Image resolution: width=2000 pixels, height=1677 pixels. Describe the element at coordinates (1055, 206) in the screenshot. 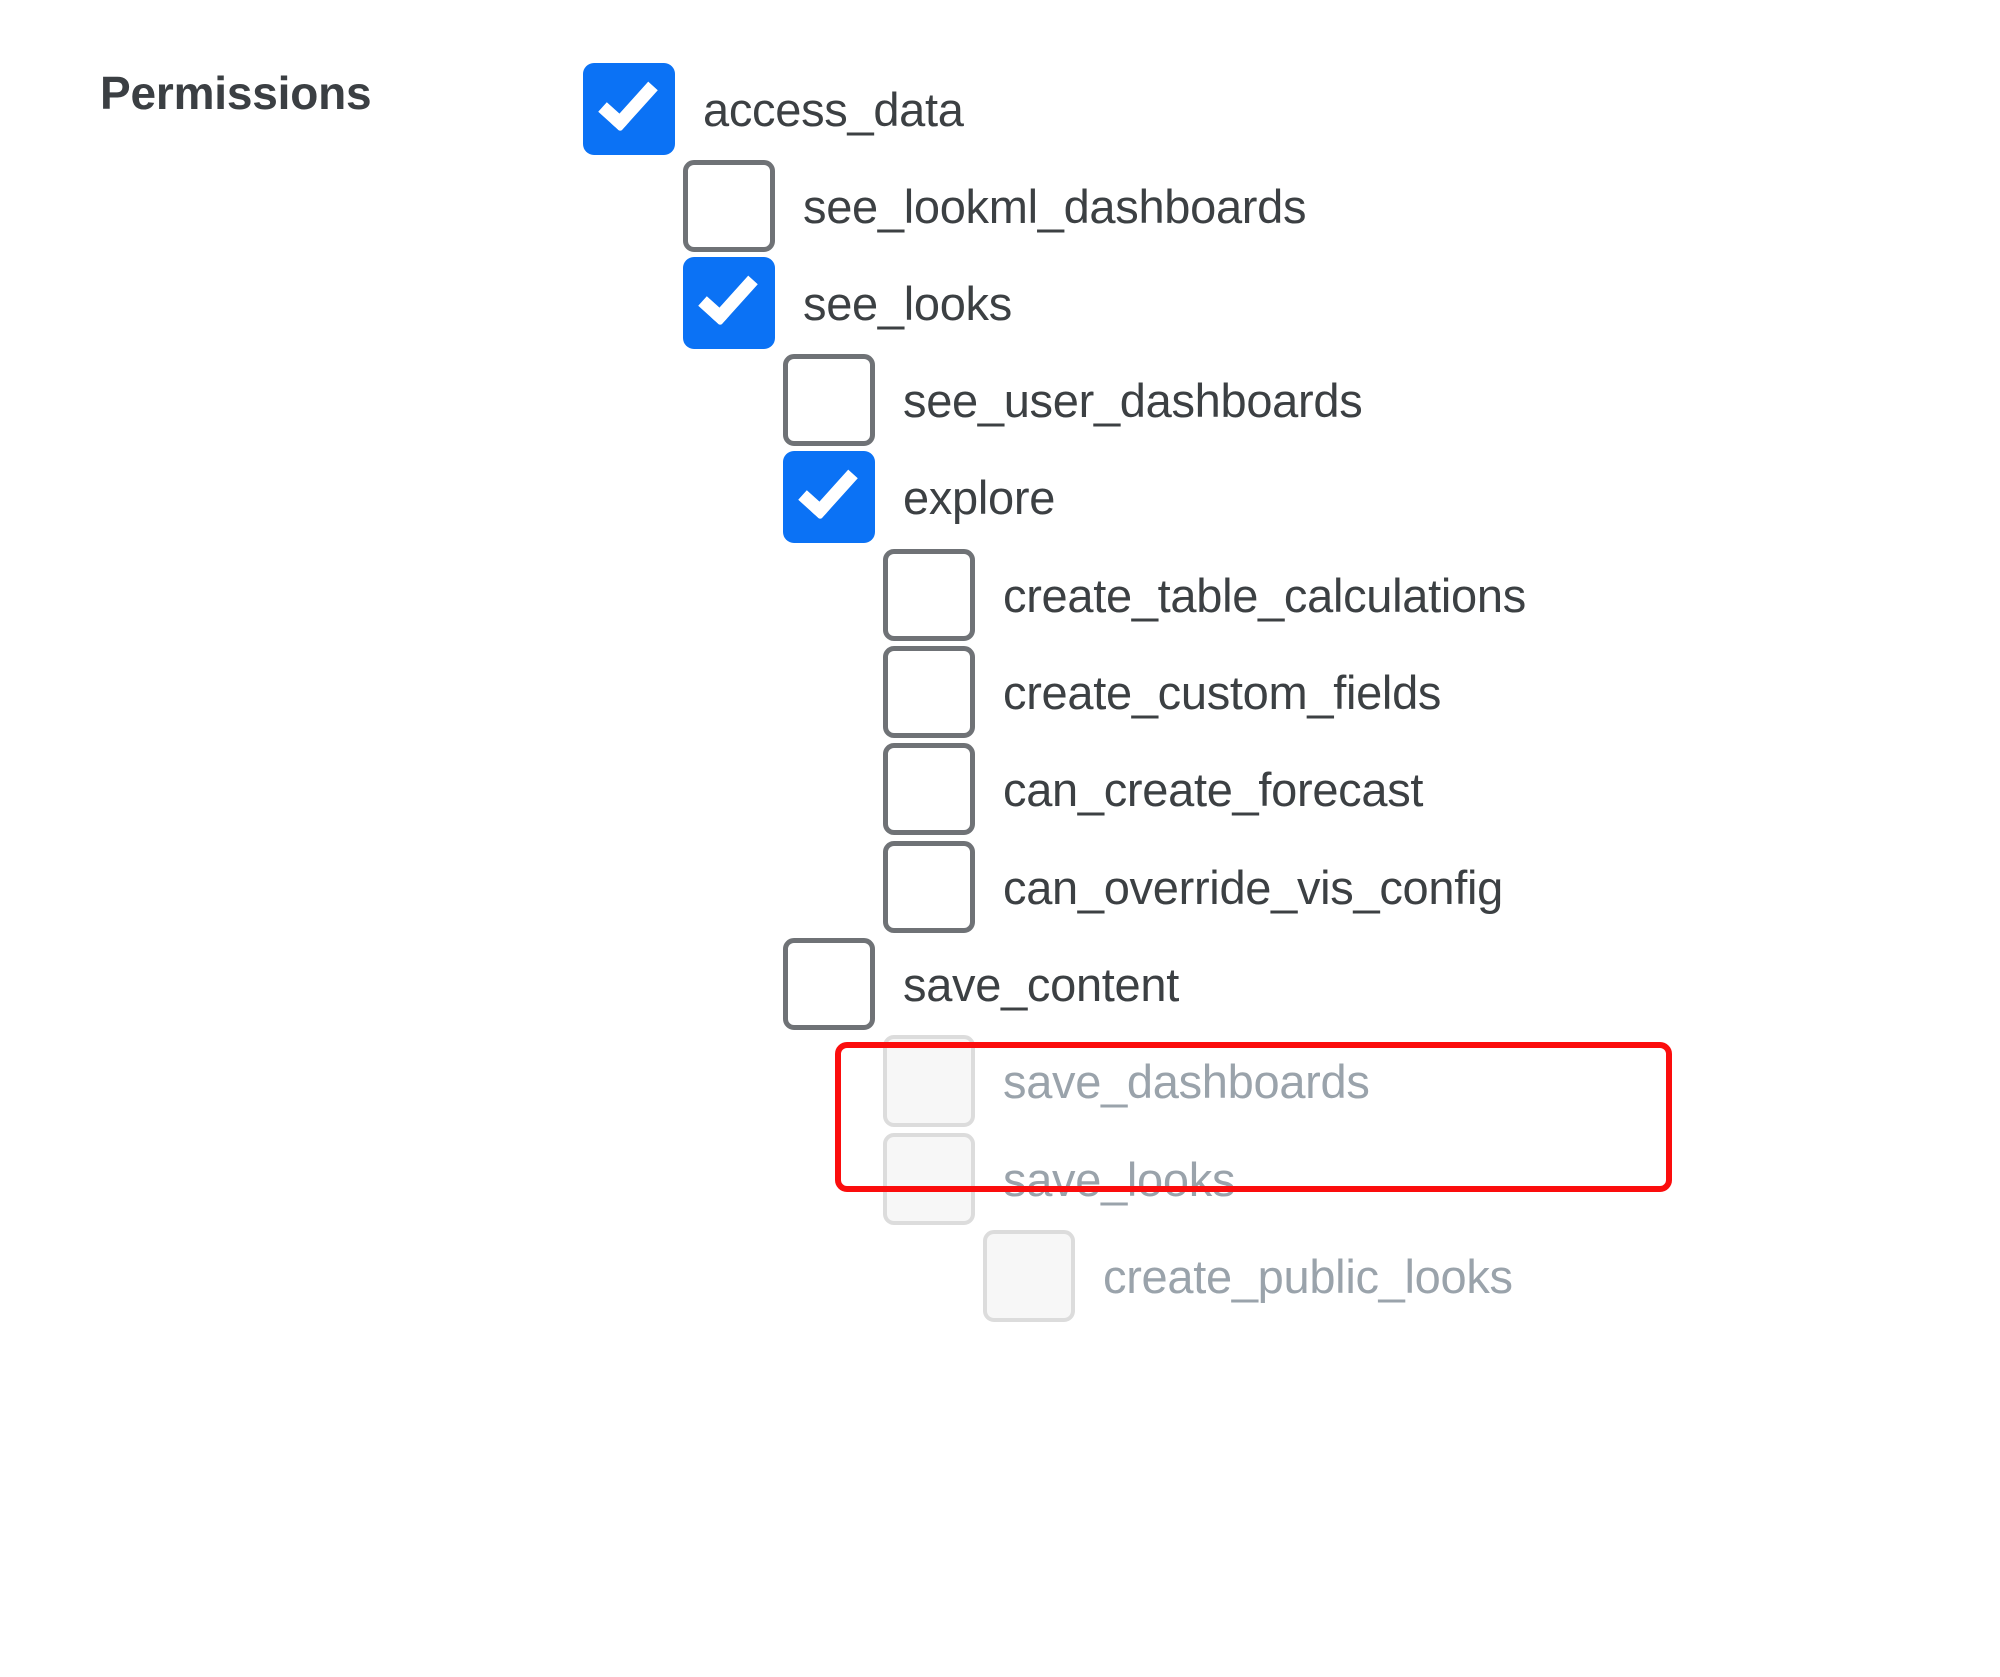

I see `permission-label: see_lookml_dashboards` at that location.